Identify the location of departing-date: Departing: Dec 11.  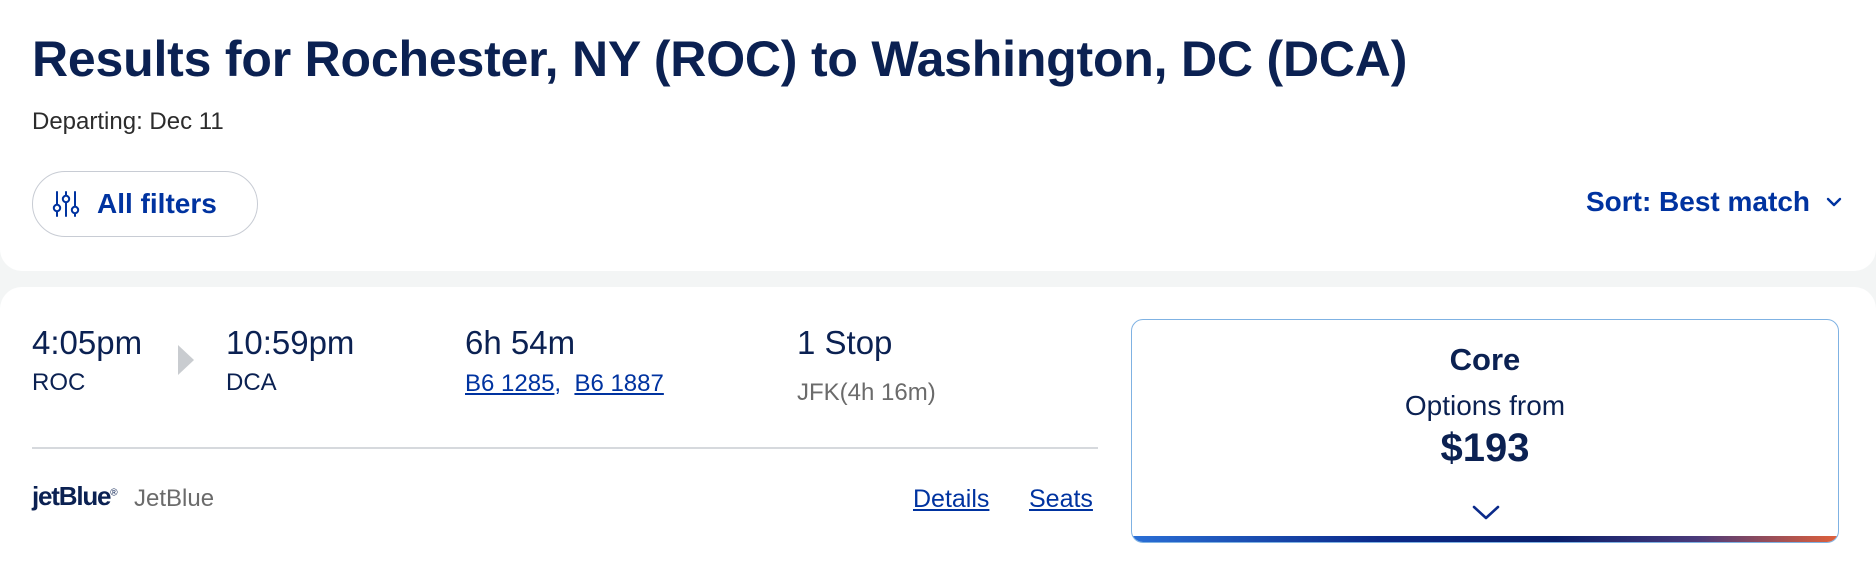
(128, 121).